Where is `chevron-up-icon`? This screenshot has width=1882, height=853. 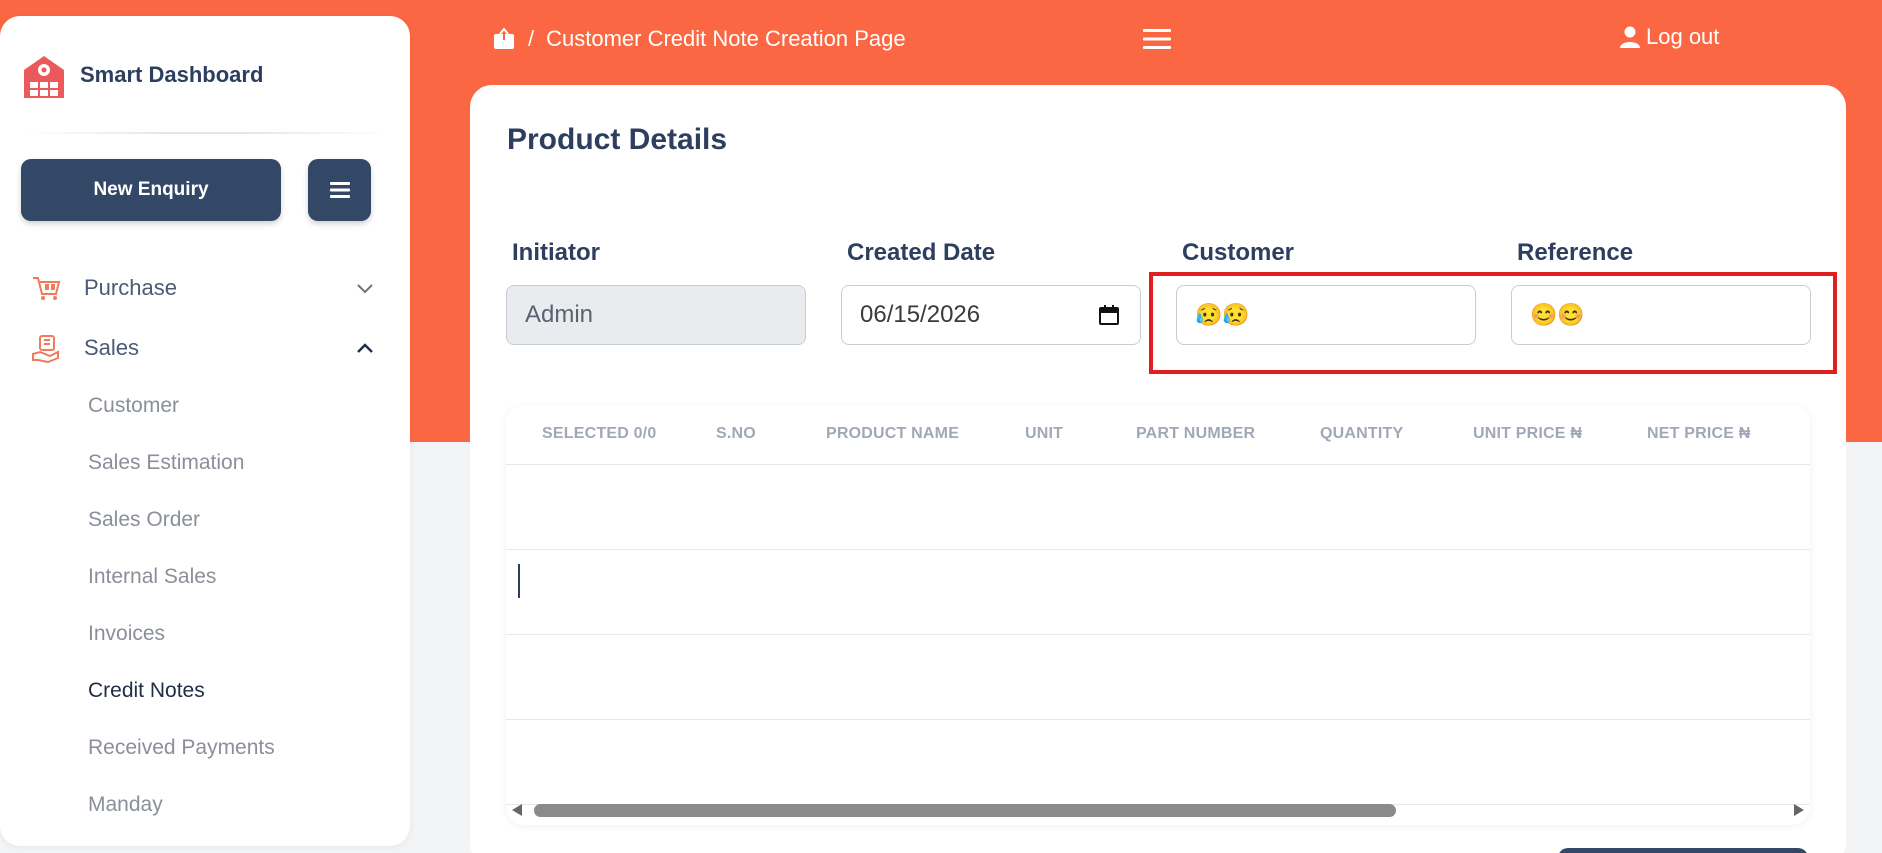 chevron-up-icon is located at coordinates (365, 348).